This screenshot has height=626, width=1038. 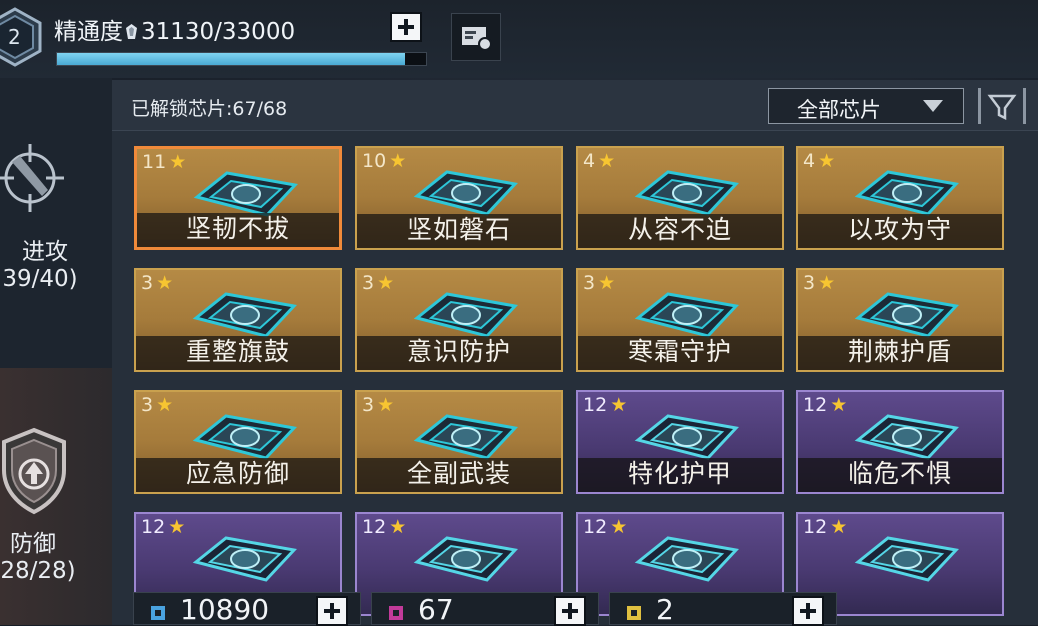 I want to click on chip-card: 3 ★ 荆棘护盾, so click(x=900, y=320).